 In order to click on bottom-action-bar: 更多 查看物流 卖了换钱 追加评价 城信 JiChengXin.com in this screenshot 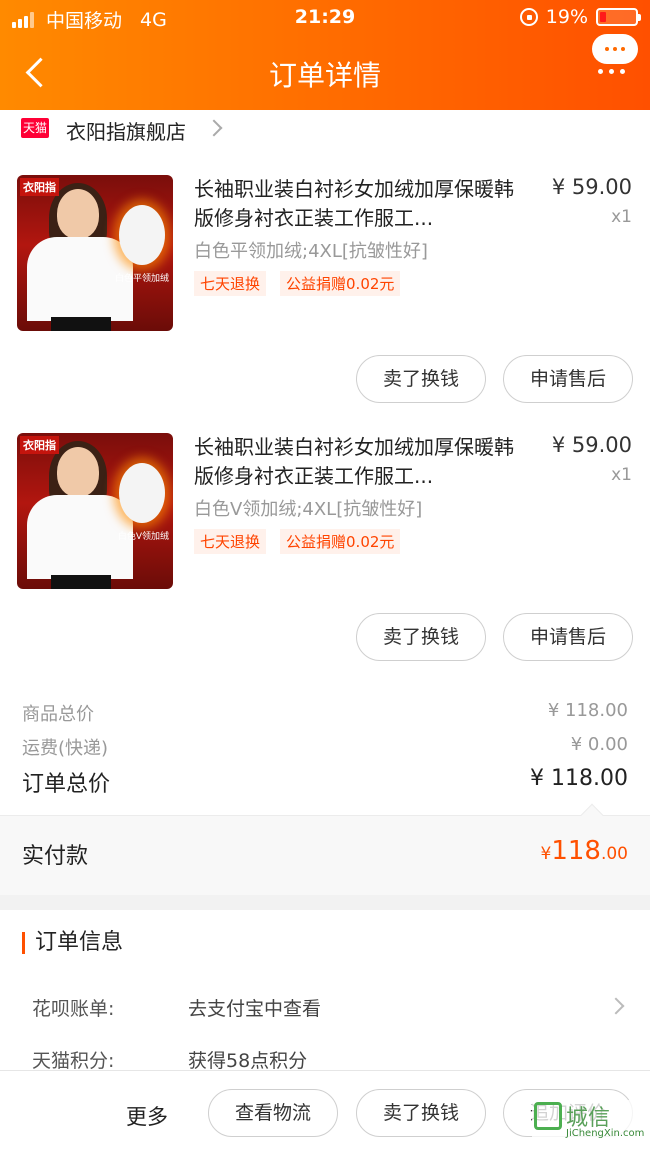, I will do `click(325, 1113)`.